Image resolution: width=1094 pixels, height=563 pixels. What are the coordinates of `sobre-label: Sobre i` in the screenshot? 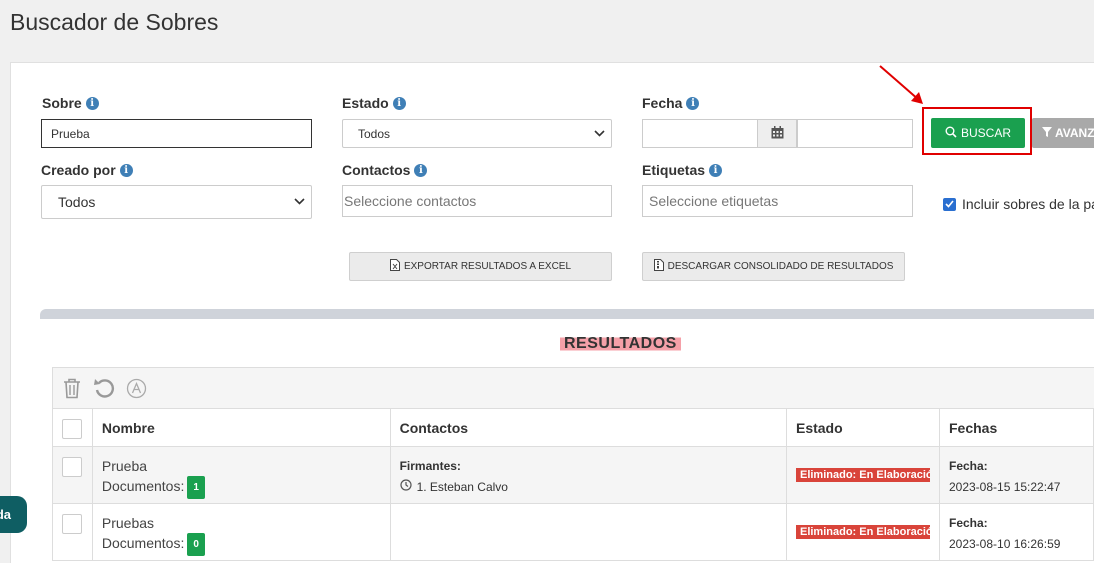 It's located at (70, 103).